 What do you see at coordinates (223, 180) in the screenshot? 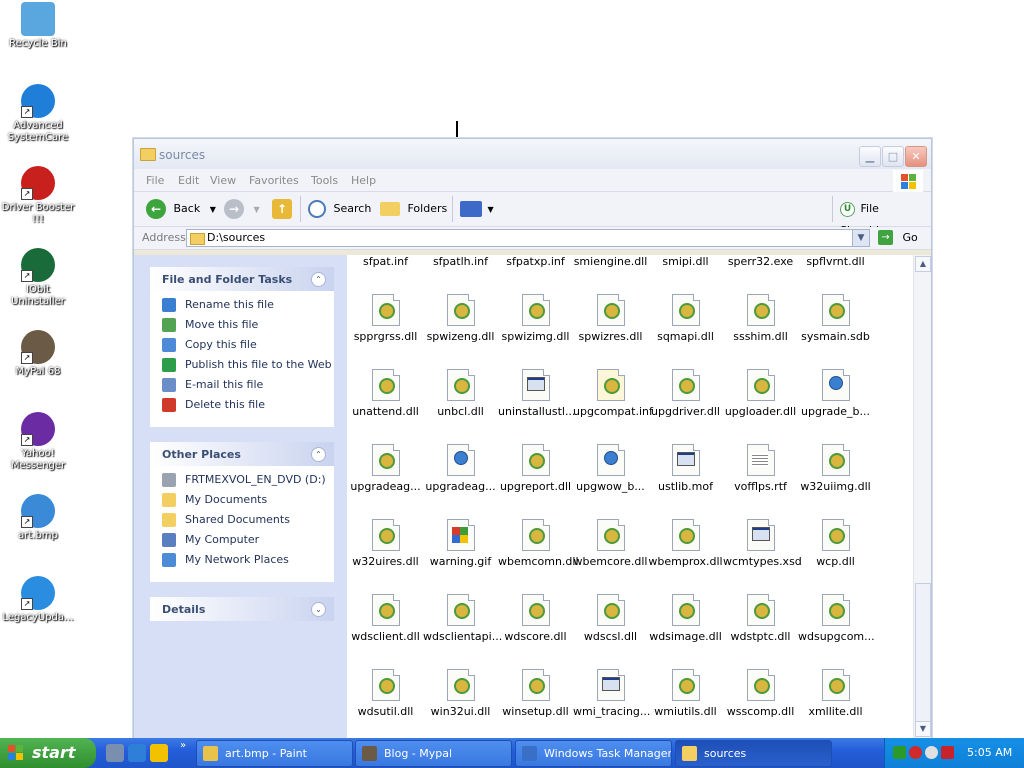
I see `menu-view: View` at bounding box center [223, 180].